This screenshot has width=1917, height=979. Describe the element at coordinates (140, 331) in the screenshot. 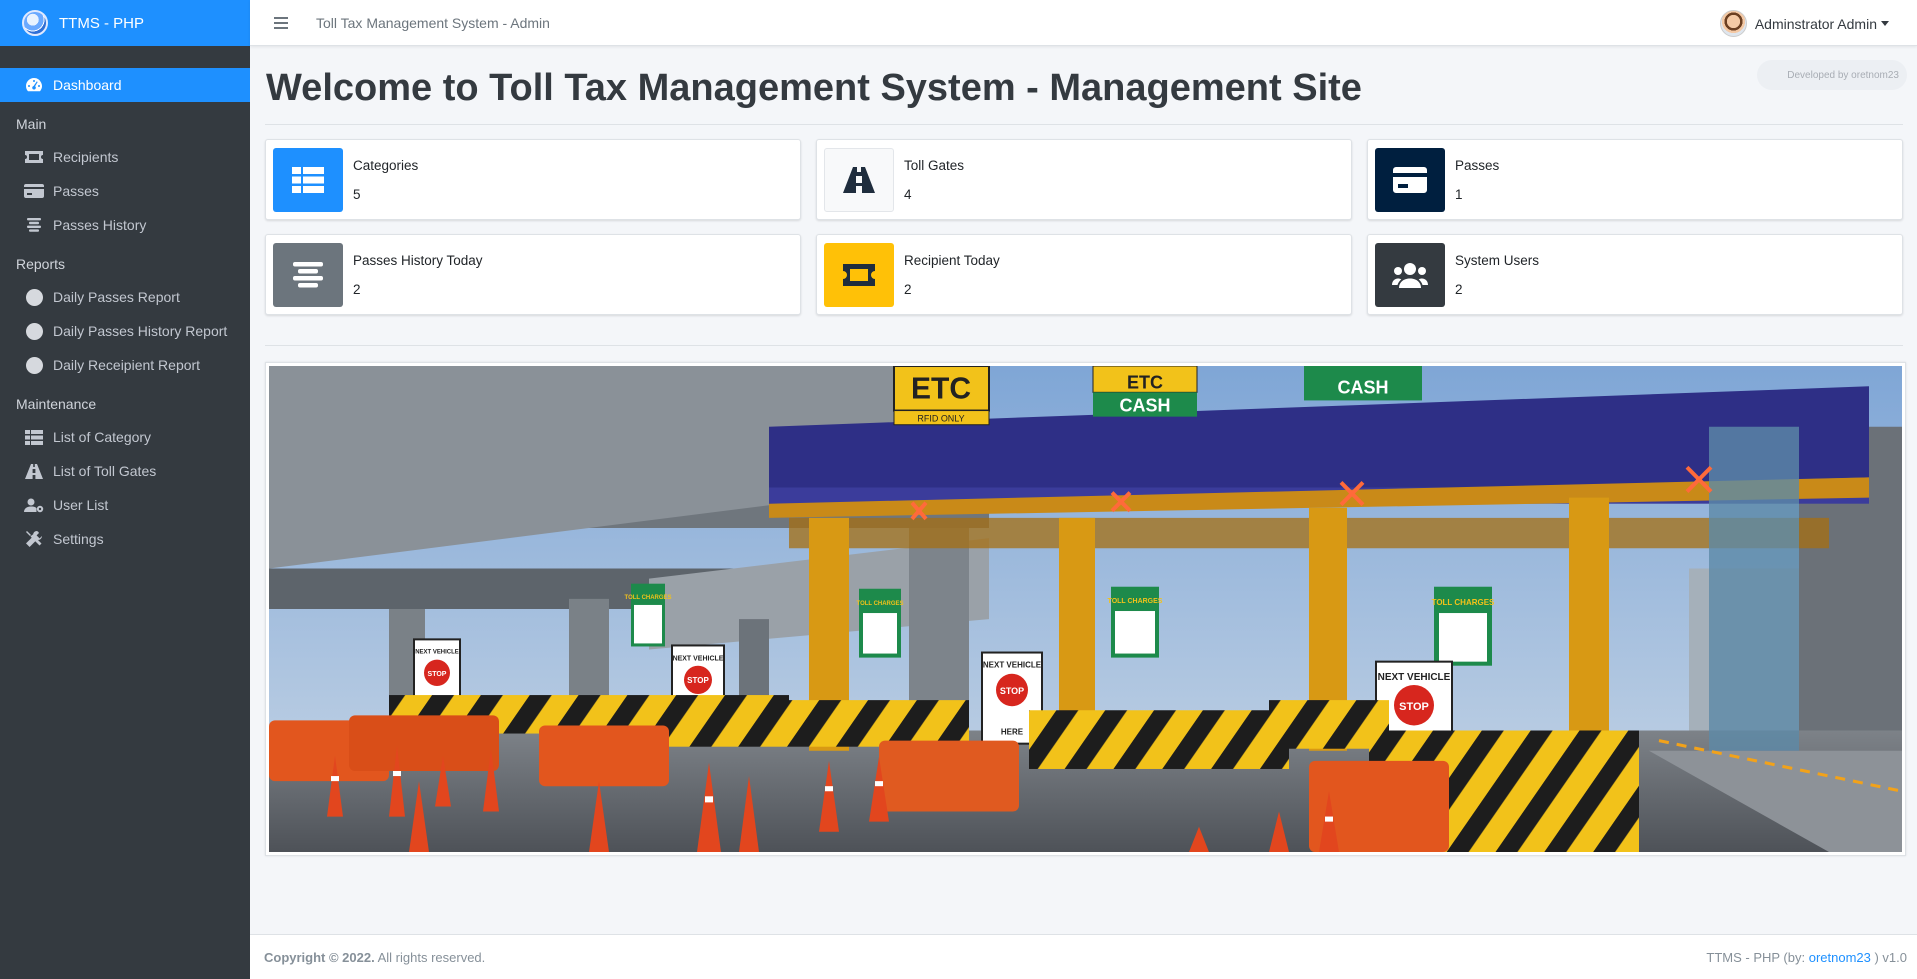

I see `sidebar-item-label: Daily Passes History Report` at that location.